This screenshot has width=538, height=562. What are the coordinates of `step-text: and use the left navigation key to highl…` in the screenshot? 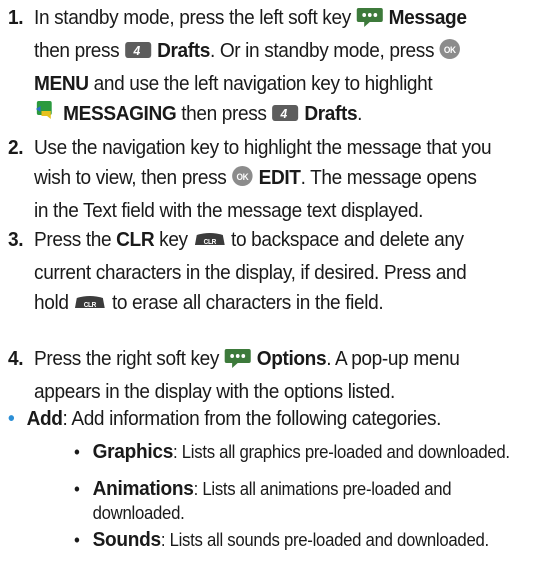 It's located at (260, 83).